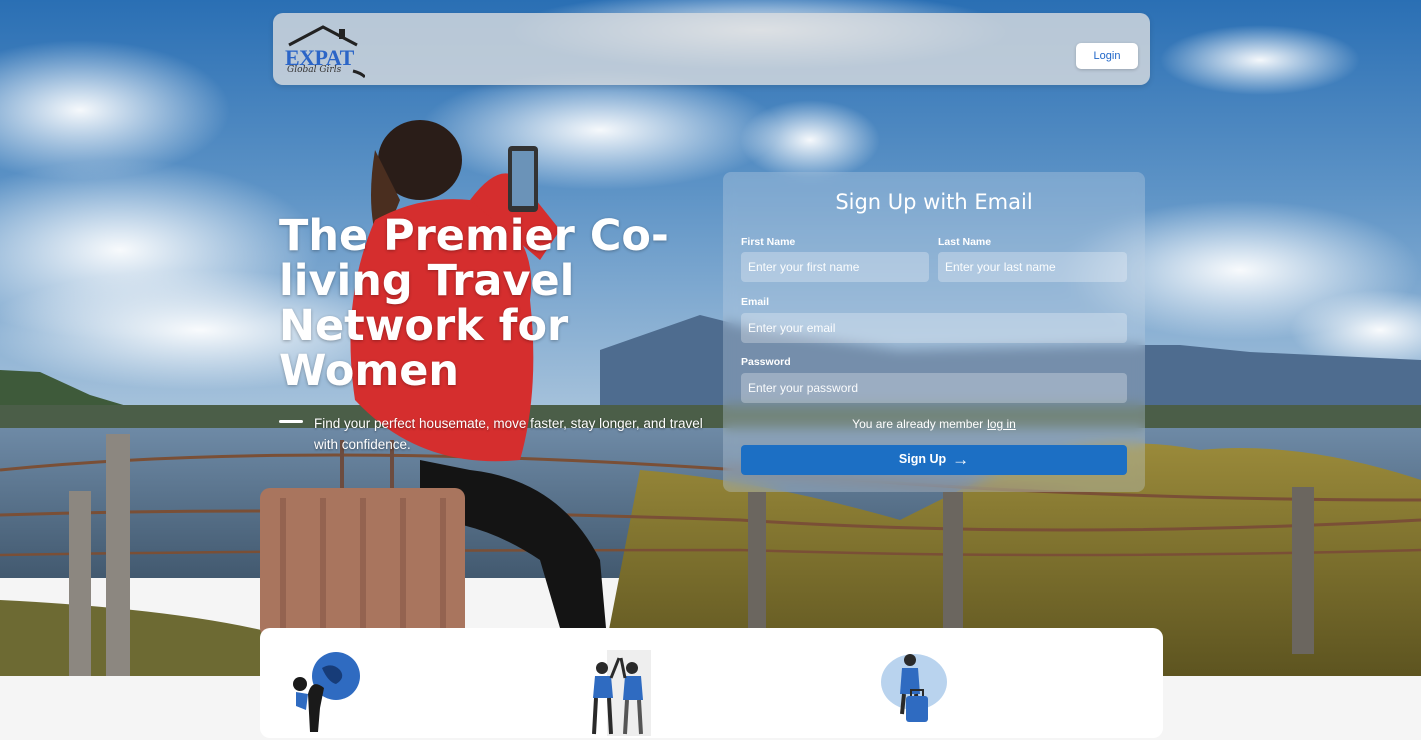 The width and height of the screenshot is (1421, 740). Describe the element at coordinates (711, 49) in the screenshot. I see `navbar: EXPAT Global Girls Login` at that location.